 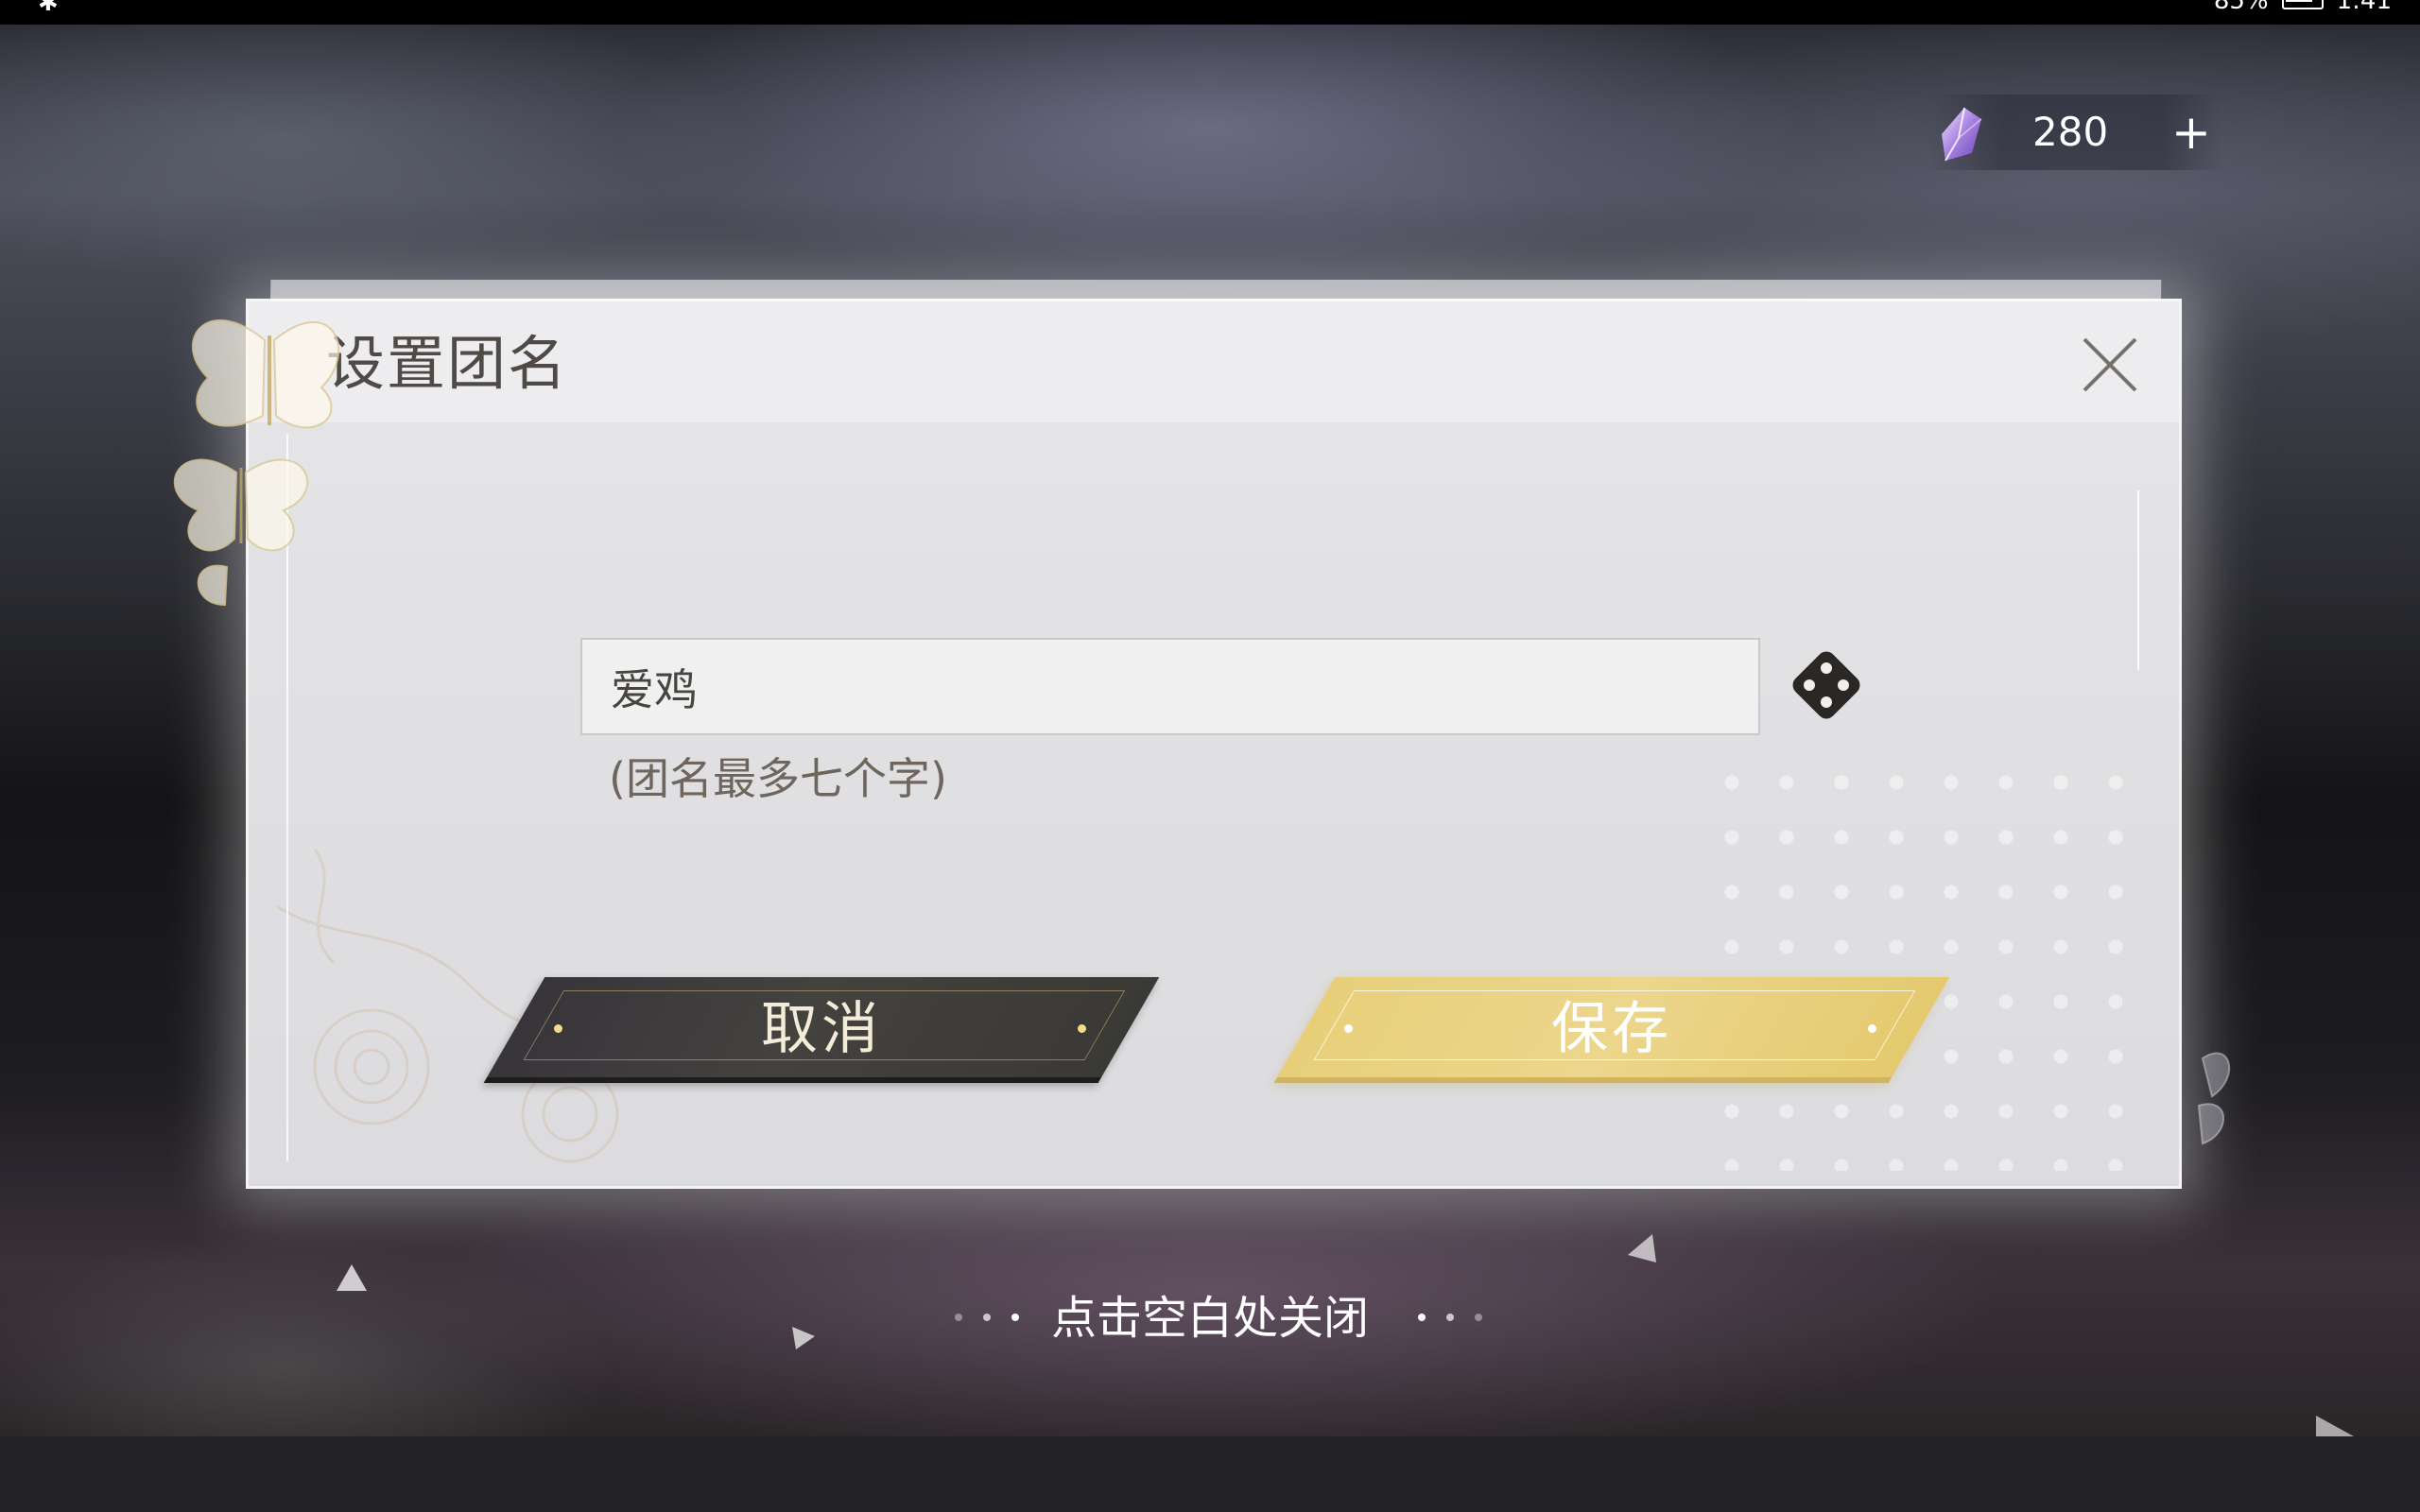 I want to click on bluetooth-icon: ✱, so click(x=48, y=8).